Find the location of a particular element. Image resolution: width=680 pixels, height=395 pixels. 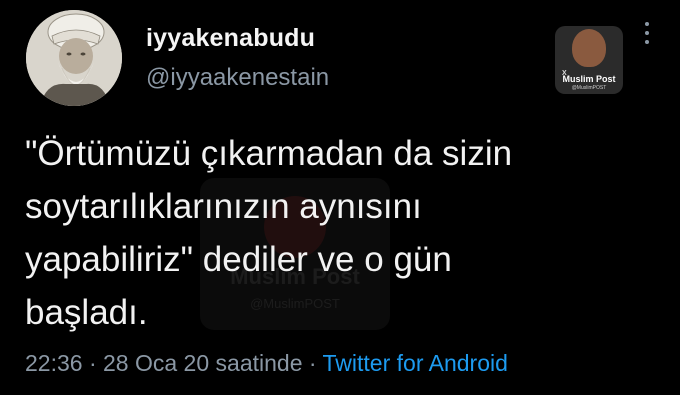

avatar-portrait is located at coordinates (74, 58).